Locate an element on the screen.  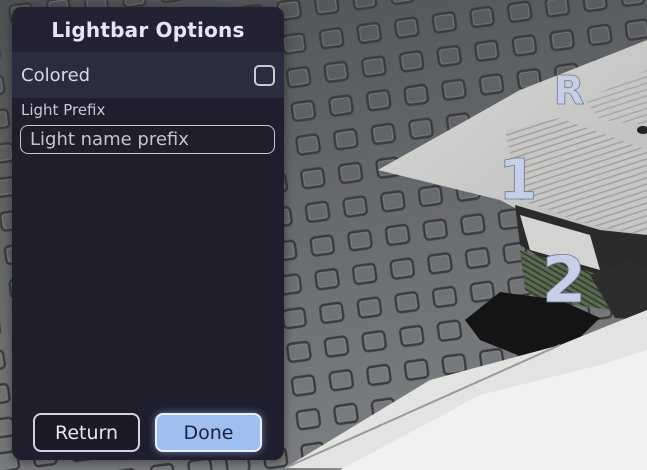
colored-label: Colored is located at coordinates (56, 75).